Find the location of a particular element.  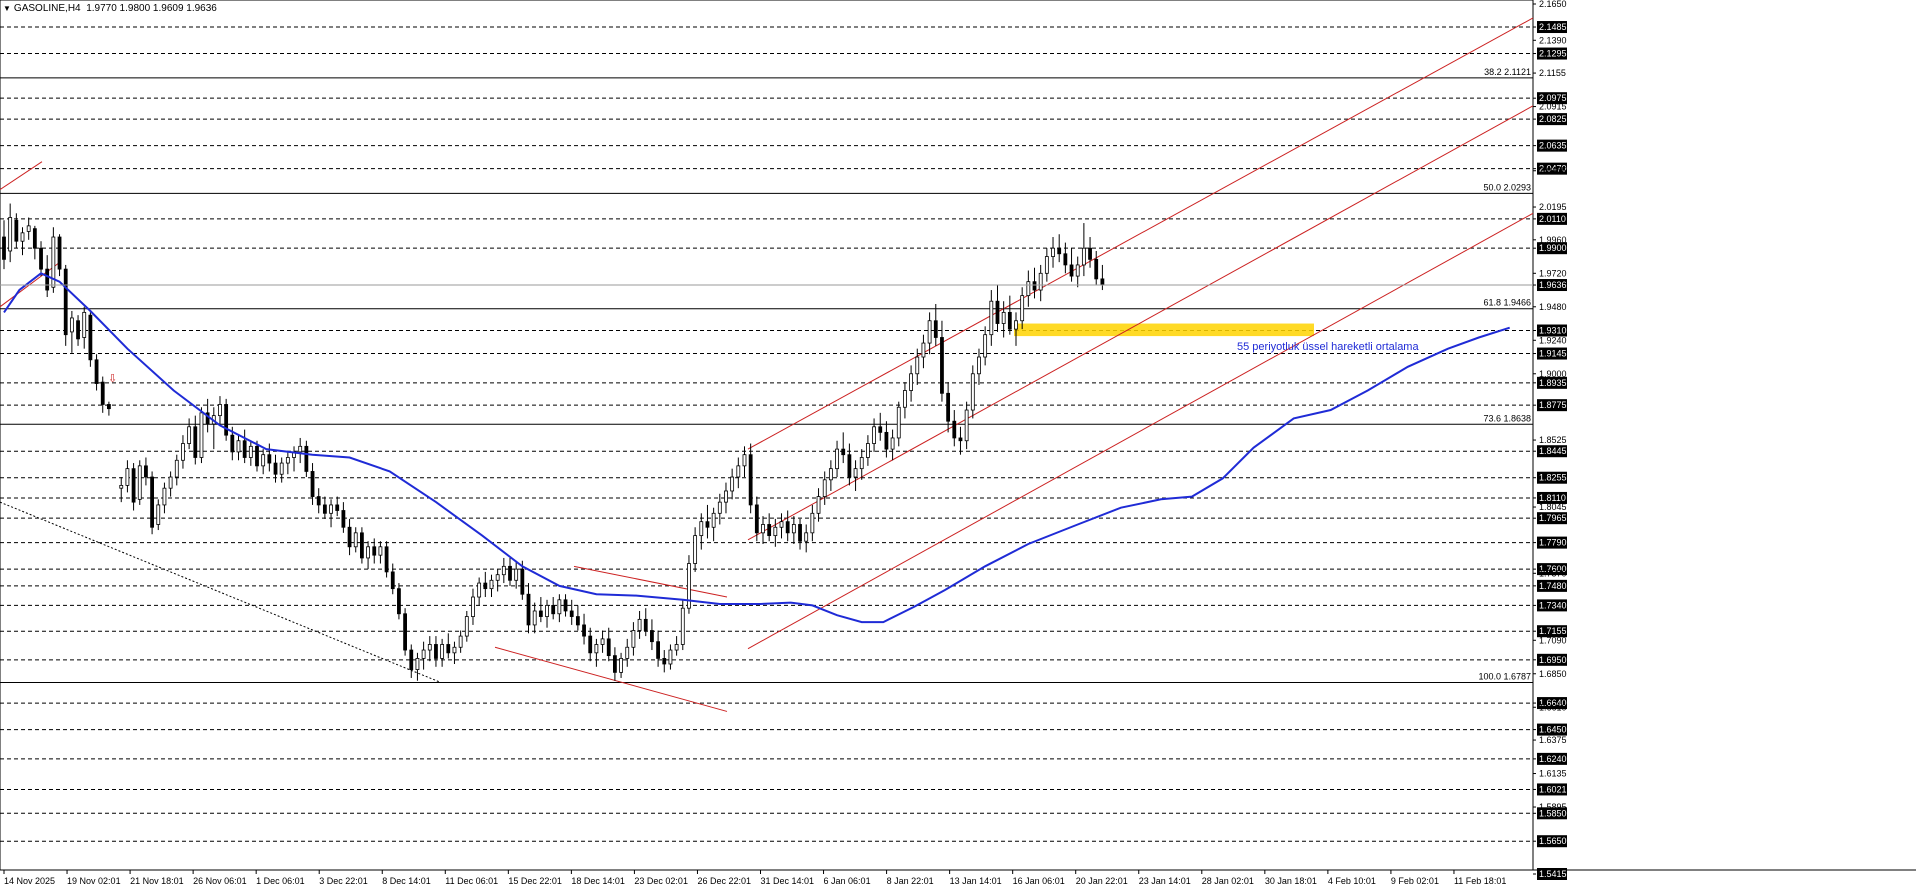

price-tick-label: 1.8775 is located at coordinates (1553, 405).